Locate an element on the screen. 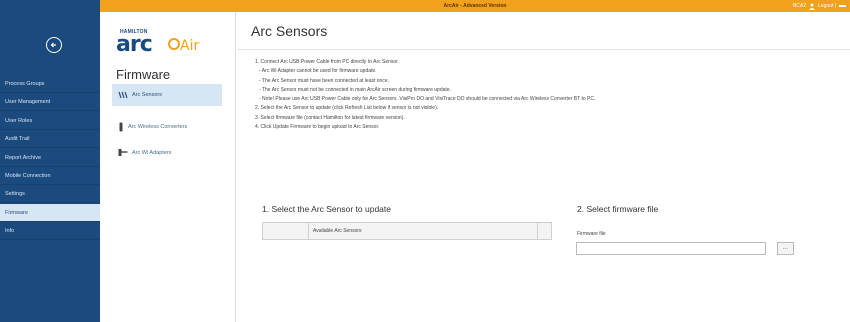 The width and height of the screenshot is (850, 322). nav-item-report-archive: Report Archive is located at coordinates (50, 158).